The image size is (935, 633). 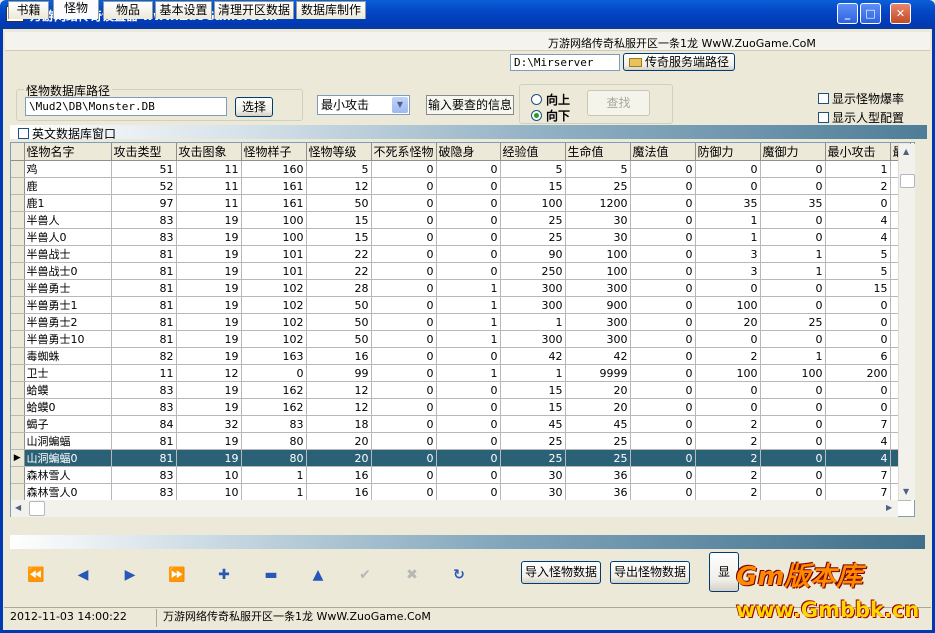 I want to click on table-cell: 200, so click(x=858, y=373).